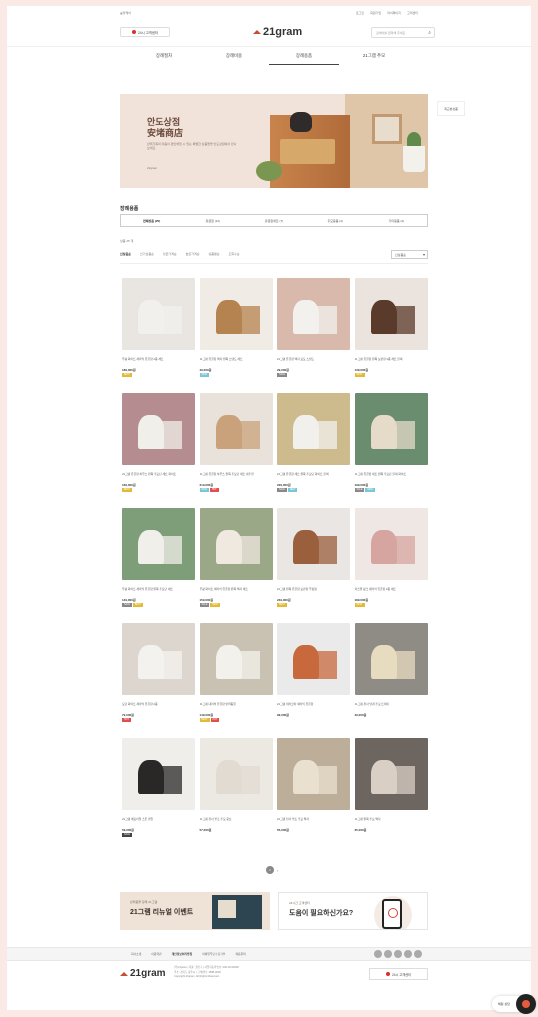 The height and width of the screenshot is (1017, 538). What do you see at coordinates (418, 954) in the screenshot?
I see `kakao-icon` at bounding box center [418, 954].